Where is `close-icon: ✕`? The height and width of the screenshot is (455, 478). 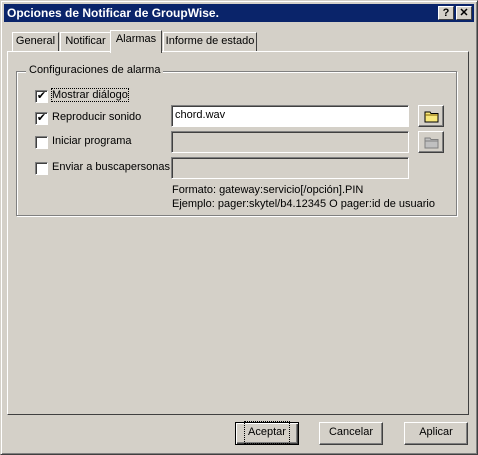
close-icon: ✕ is located at coordinates (464, 13).